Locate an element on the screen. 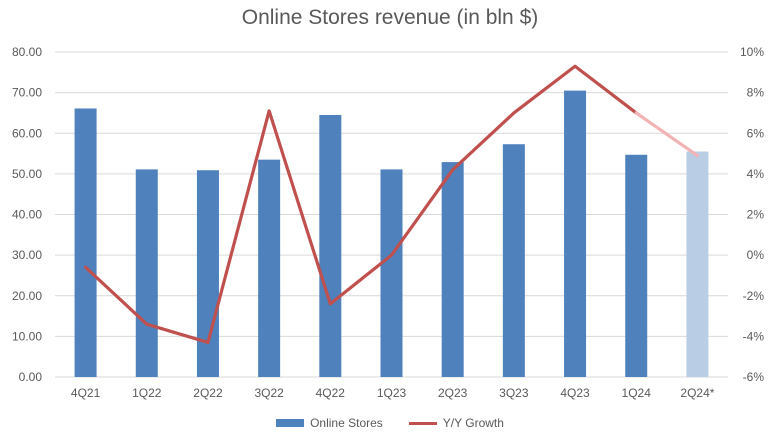 The image size is (780, 444). x-tick-label: 4Q23 is located at coordinates (575, 393).